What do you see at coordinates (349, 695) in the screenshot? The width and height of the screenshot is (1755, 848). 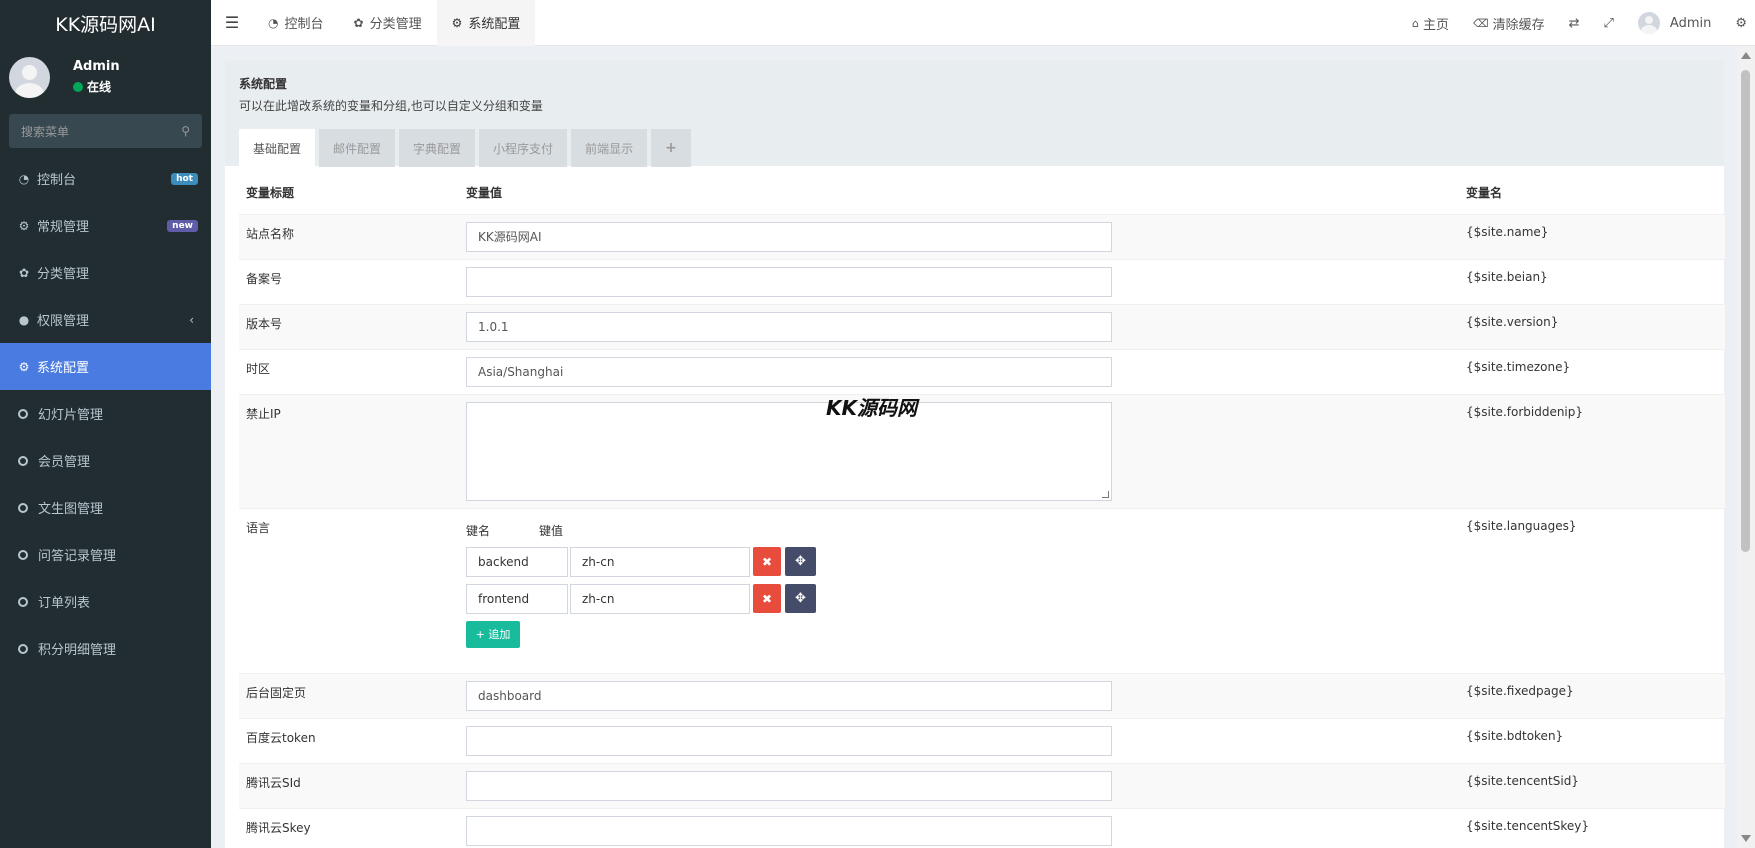 I see `row-title: 后台固定页` at bounding box center [349, 695].